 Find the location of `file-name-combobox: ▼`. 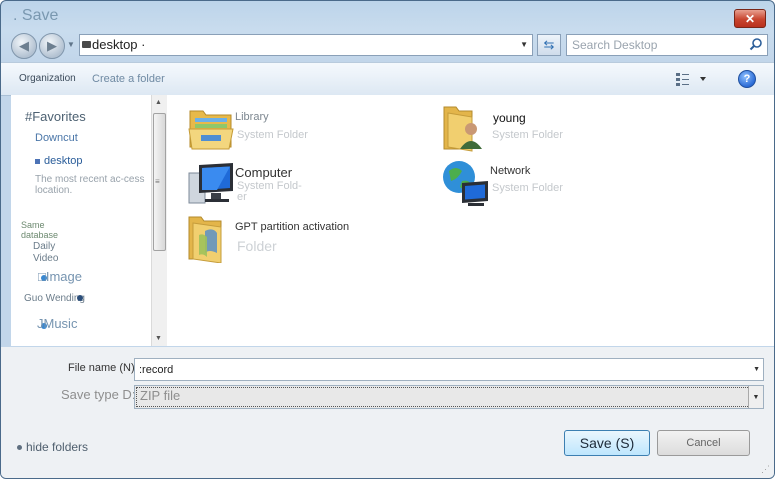

file-name-combobox: ▼ is located at coordinates (449, 369).